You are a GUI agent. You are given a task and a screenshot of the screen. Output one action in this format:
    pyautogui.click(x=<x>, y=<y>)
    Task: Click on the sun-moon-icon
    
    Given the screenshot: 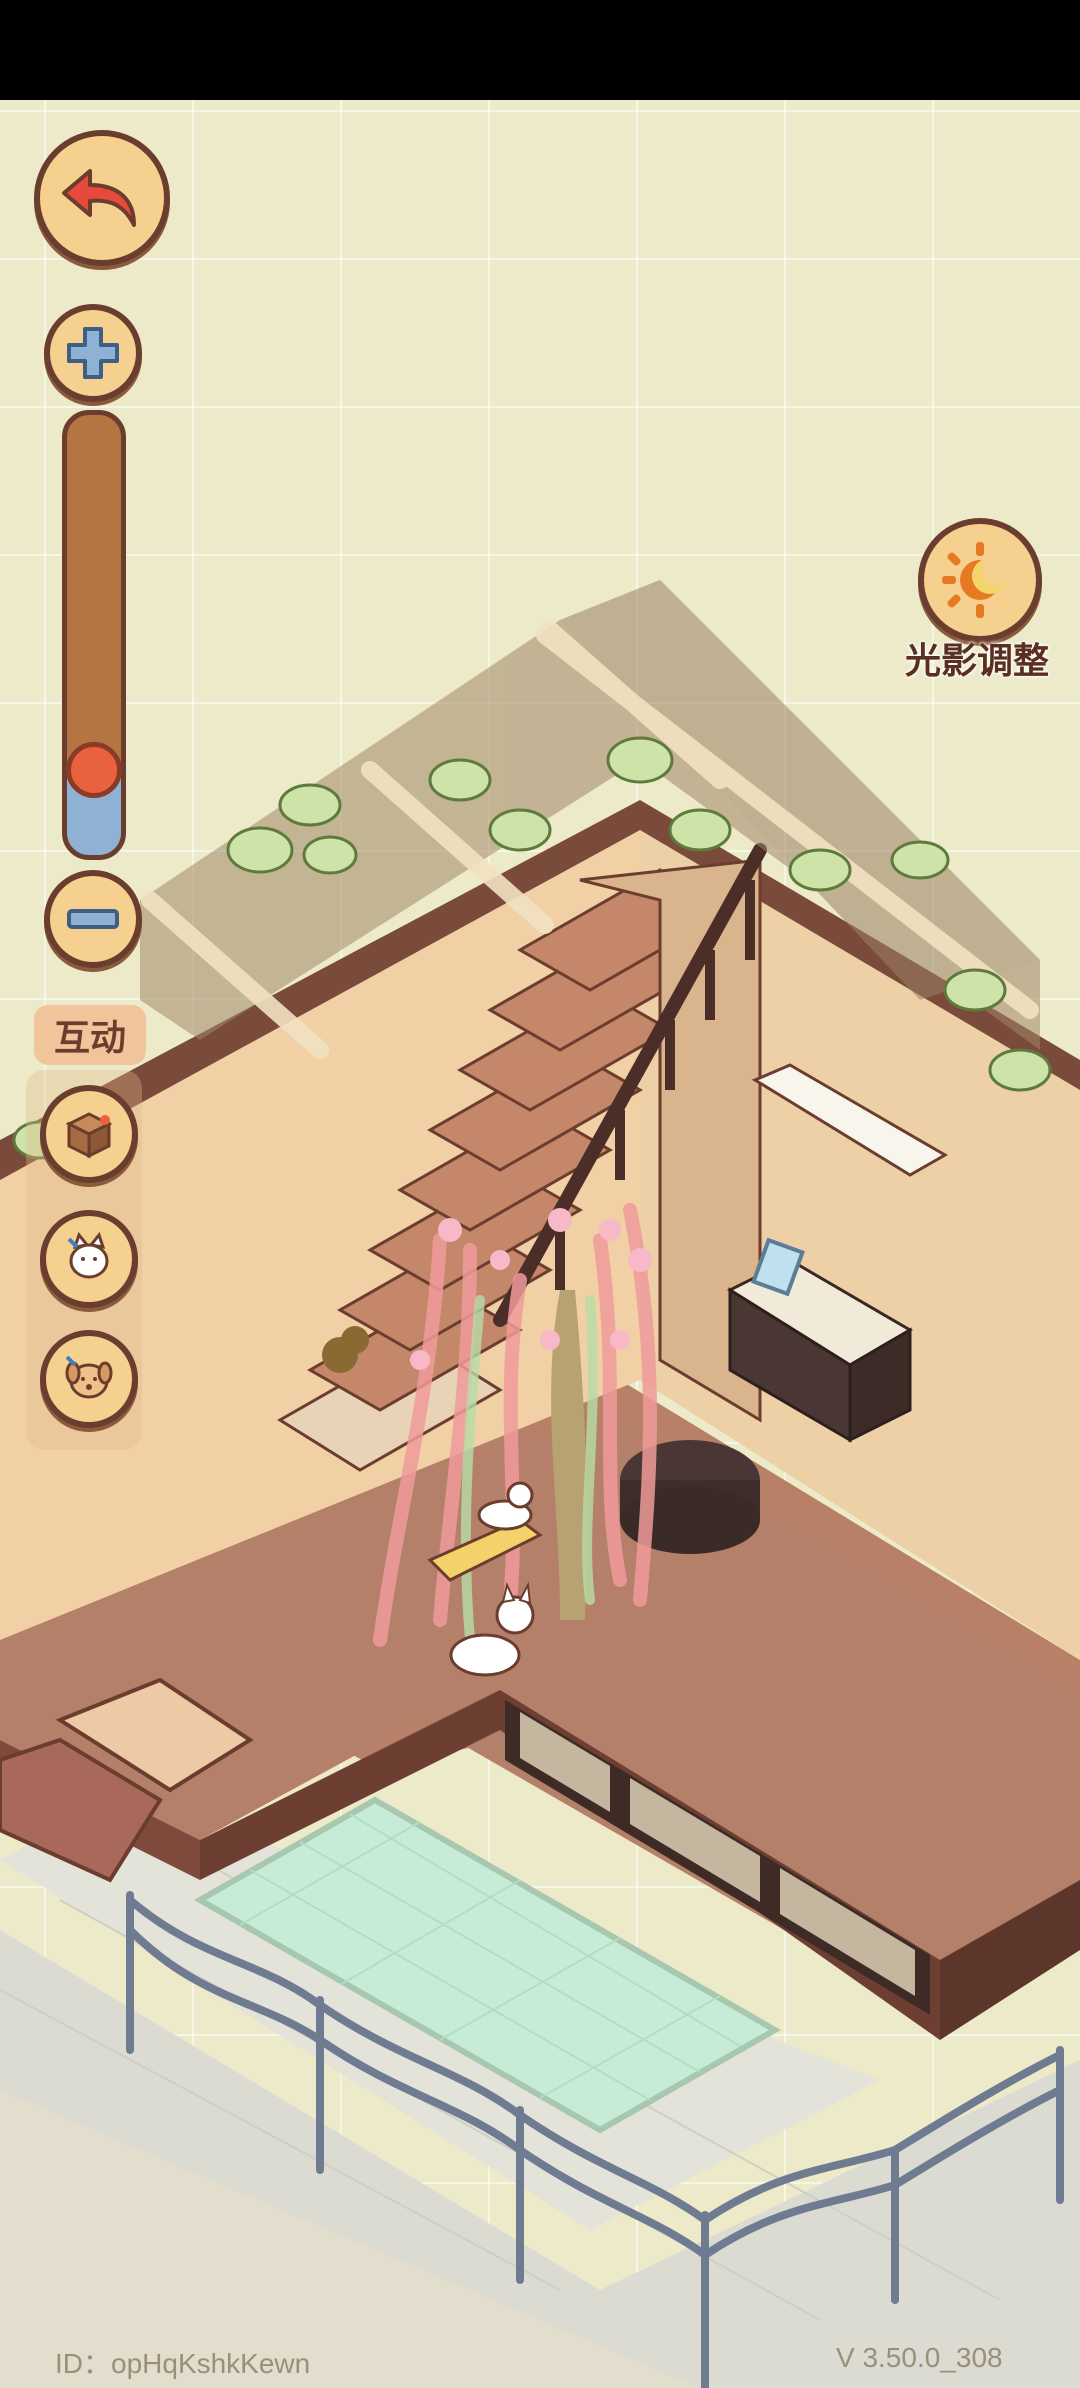 What is the action you would take?
    pyautogui.click(x=978, y=580)
    